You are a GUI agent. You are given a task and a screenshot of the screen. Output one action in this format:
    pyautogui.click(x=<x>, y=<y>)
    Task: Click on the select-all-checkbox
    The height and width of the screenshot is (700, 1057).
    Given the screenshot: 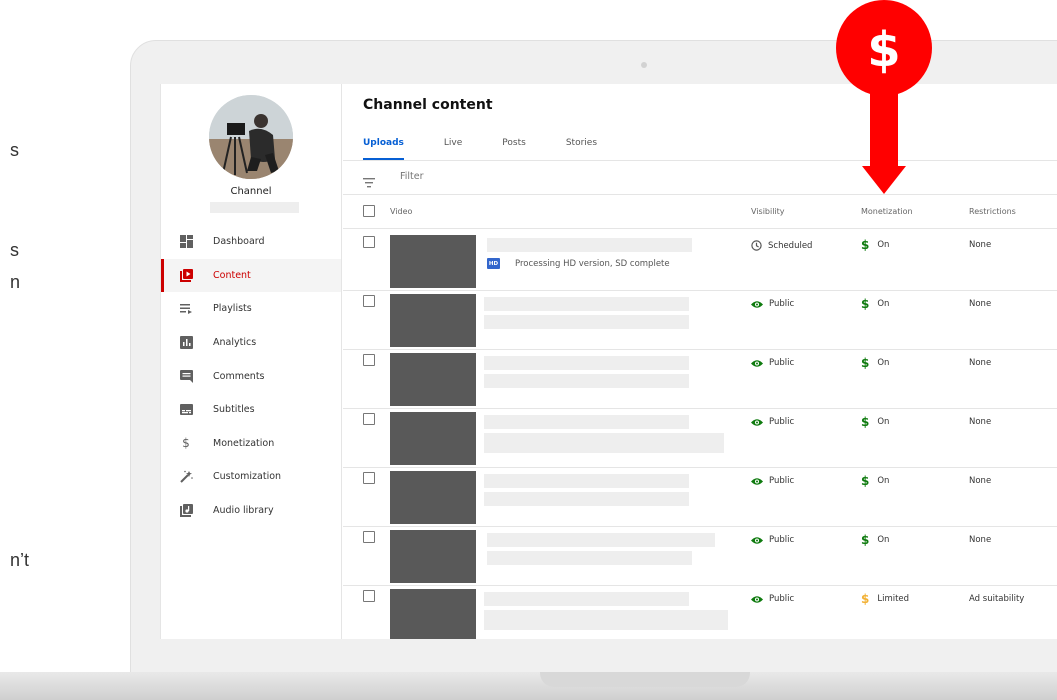 What is the action you would take?
    pyautogui.click(x=369, y=211)
    